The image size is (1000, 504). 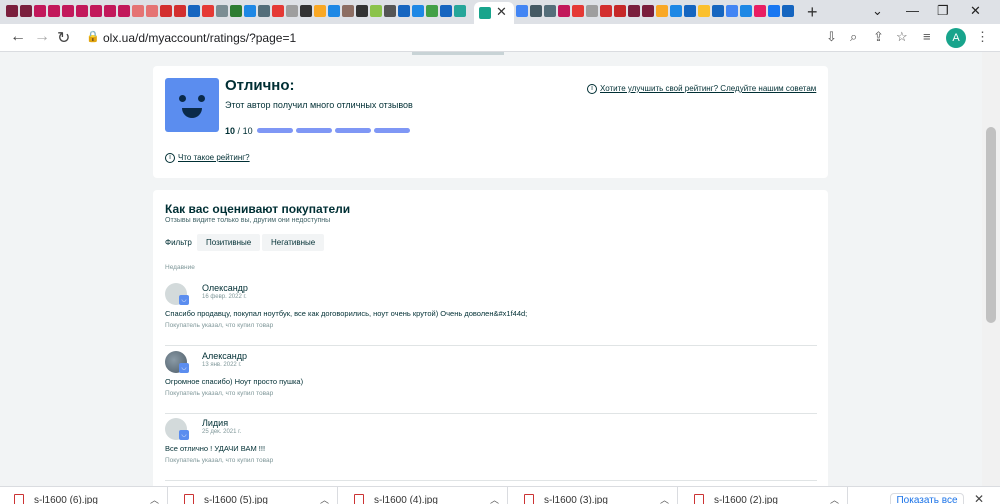 What do you see at coordinates (93, 36) in the screenshot?
I see `lock-icon: 🔒` at bounding box center [93, 36].